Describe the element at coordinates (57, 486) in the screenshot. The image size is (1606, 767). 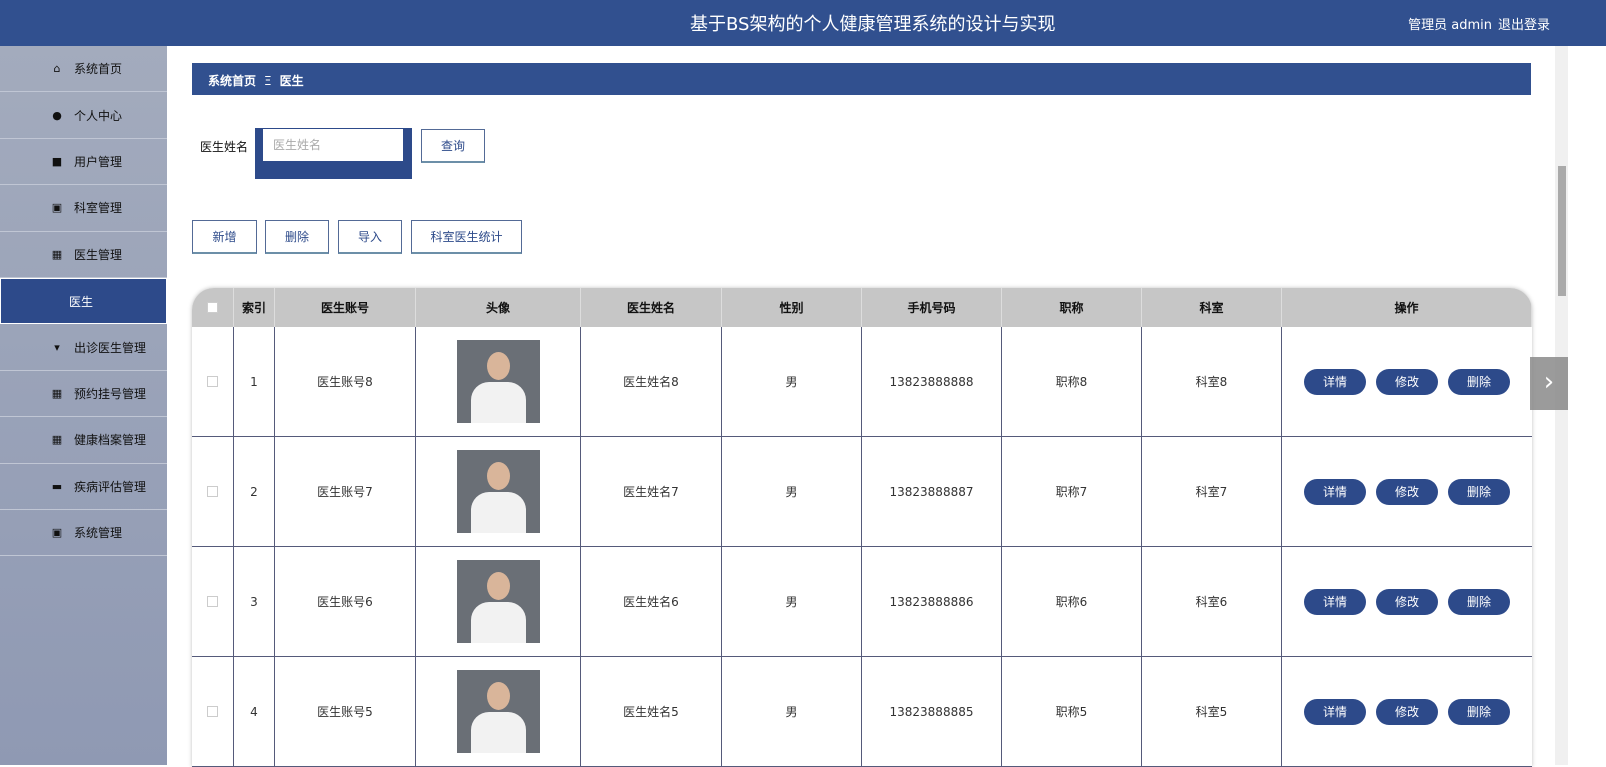
I see `wallet-icon: ▬` at that location.